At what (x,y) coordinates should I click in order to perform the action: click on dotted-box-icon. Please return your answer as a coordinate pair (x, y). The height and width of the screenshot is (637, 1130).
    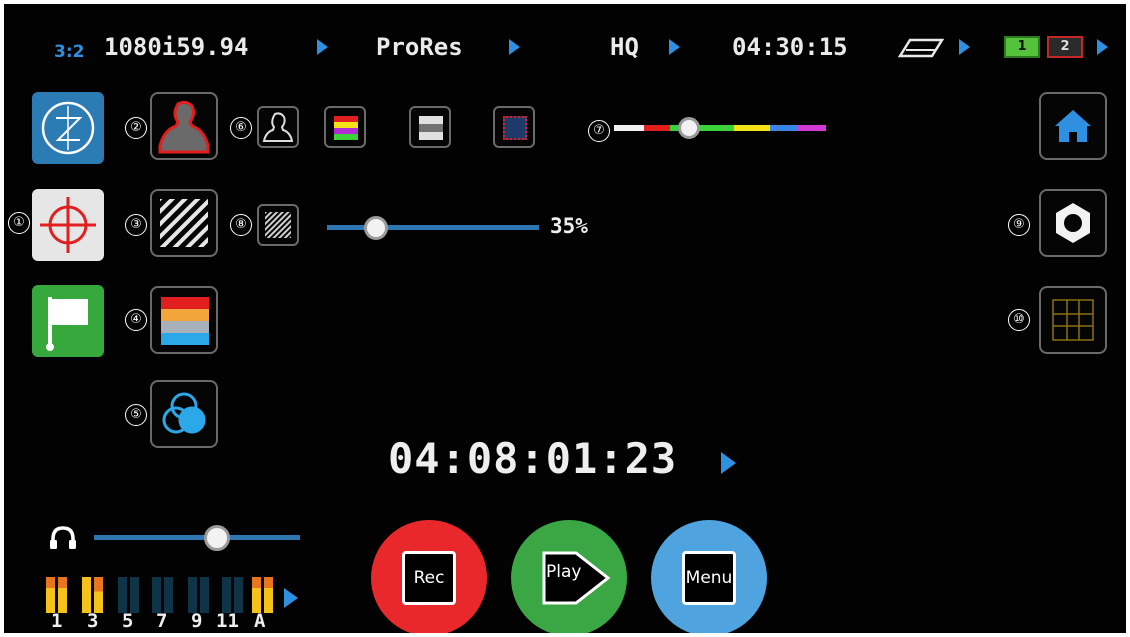
    Looking at the image, I should click on (515, 128).